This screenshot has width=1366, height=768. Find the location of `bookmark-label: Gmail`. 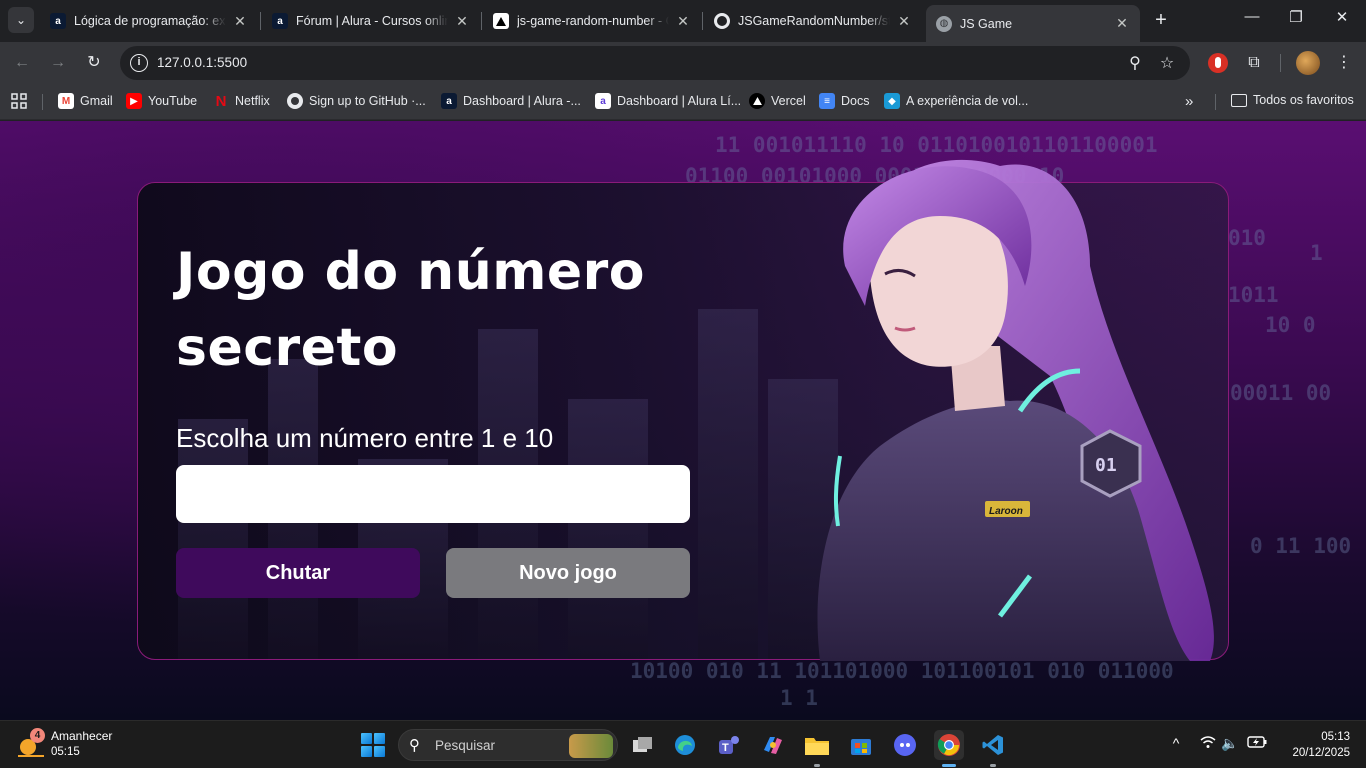

bookmark-label: Gmail is located at coordinates (96, 101).